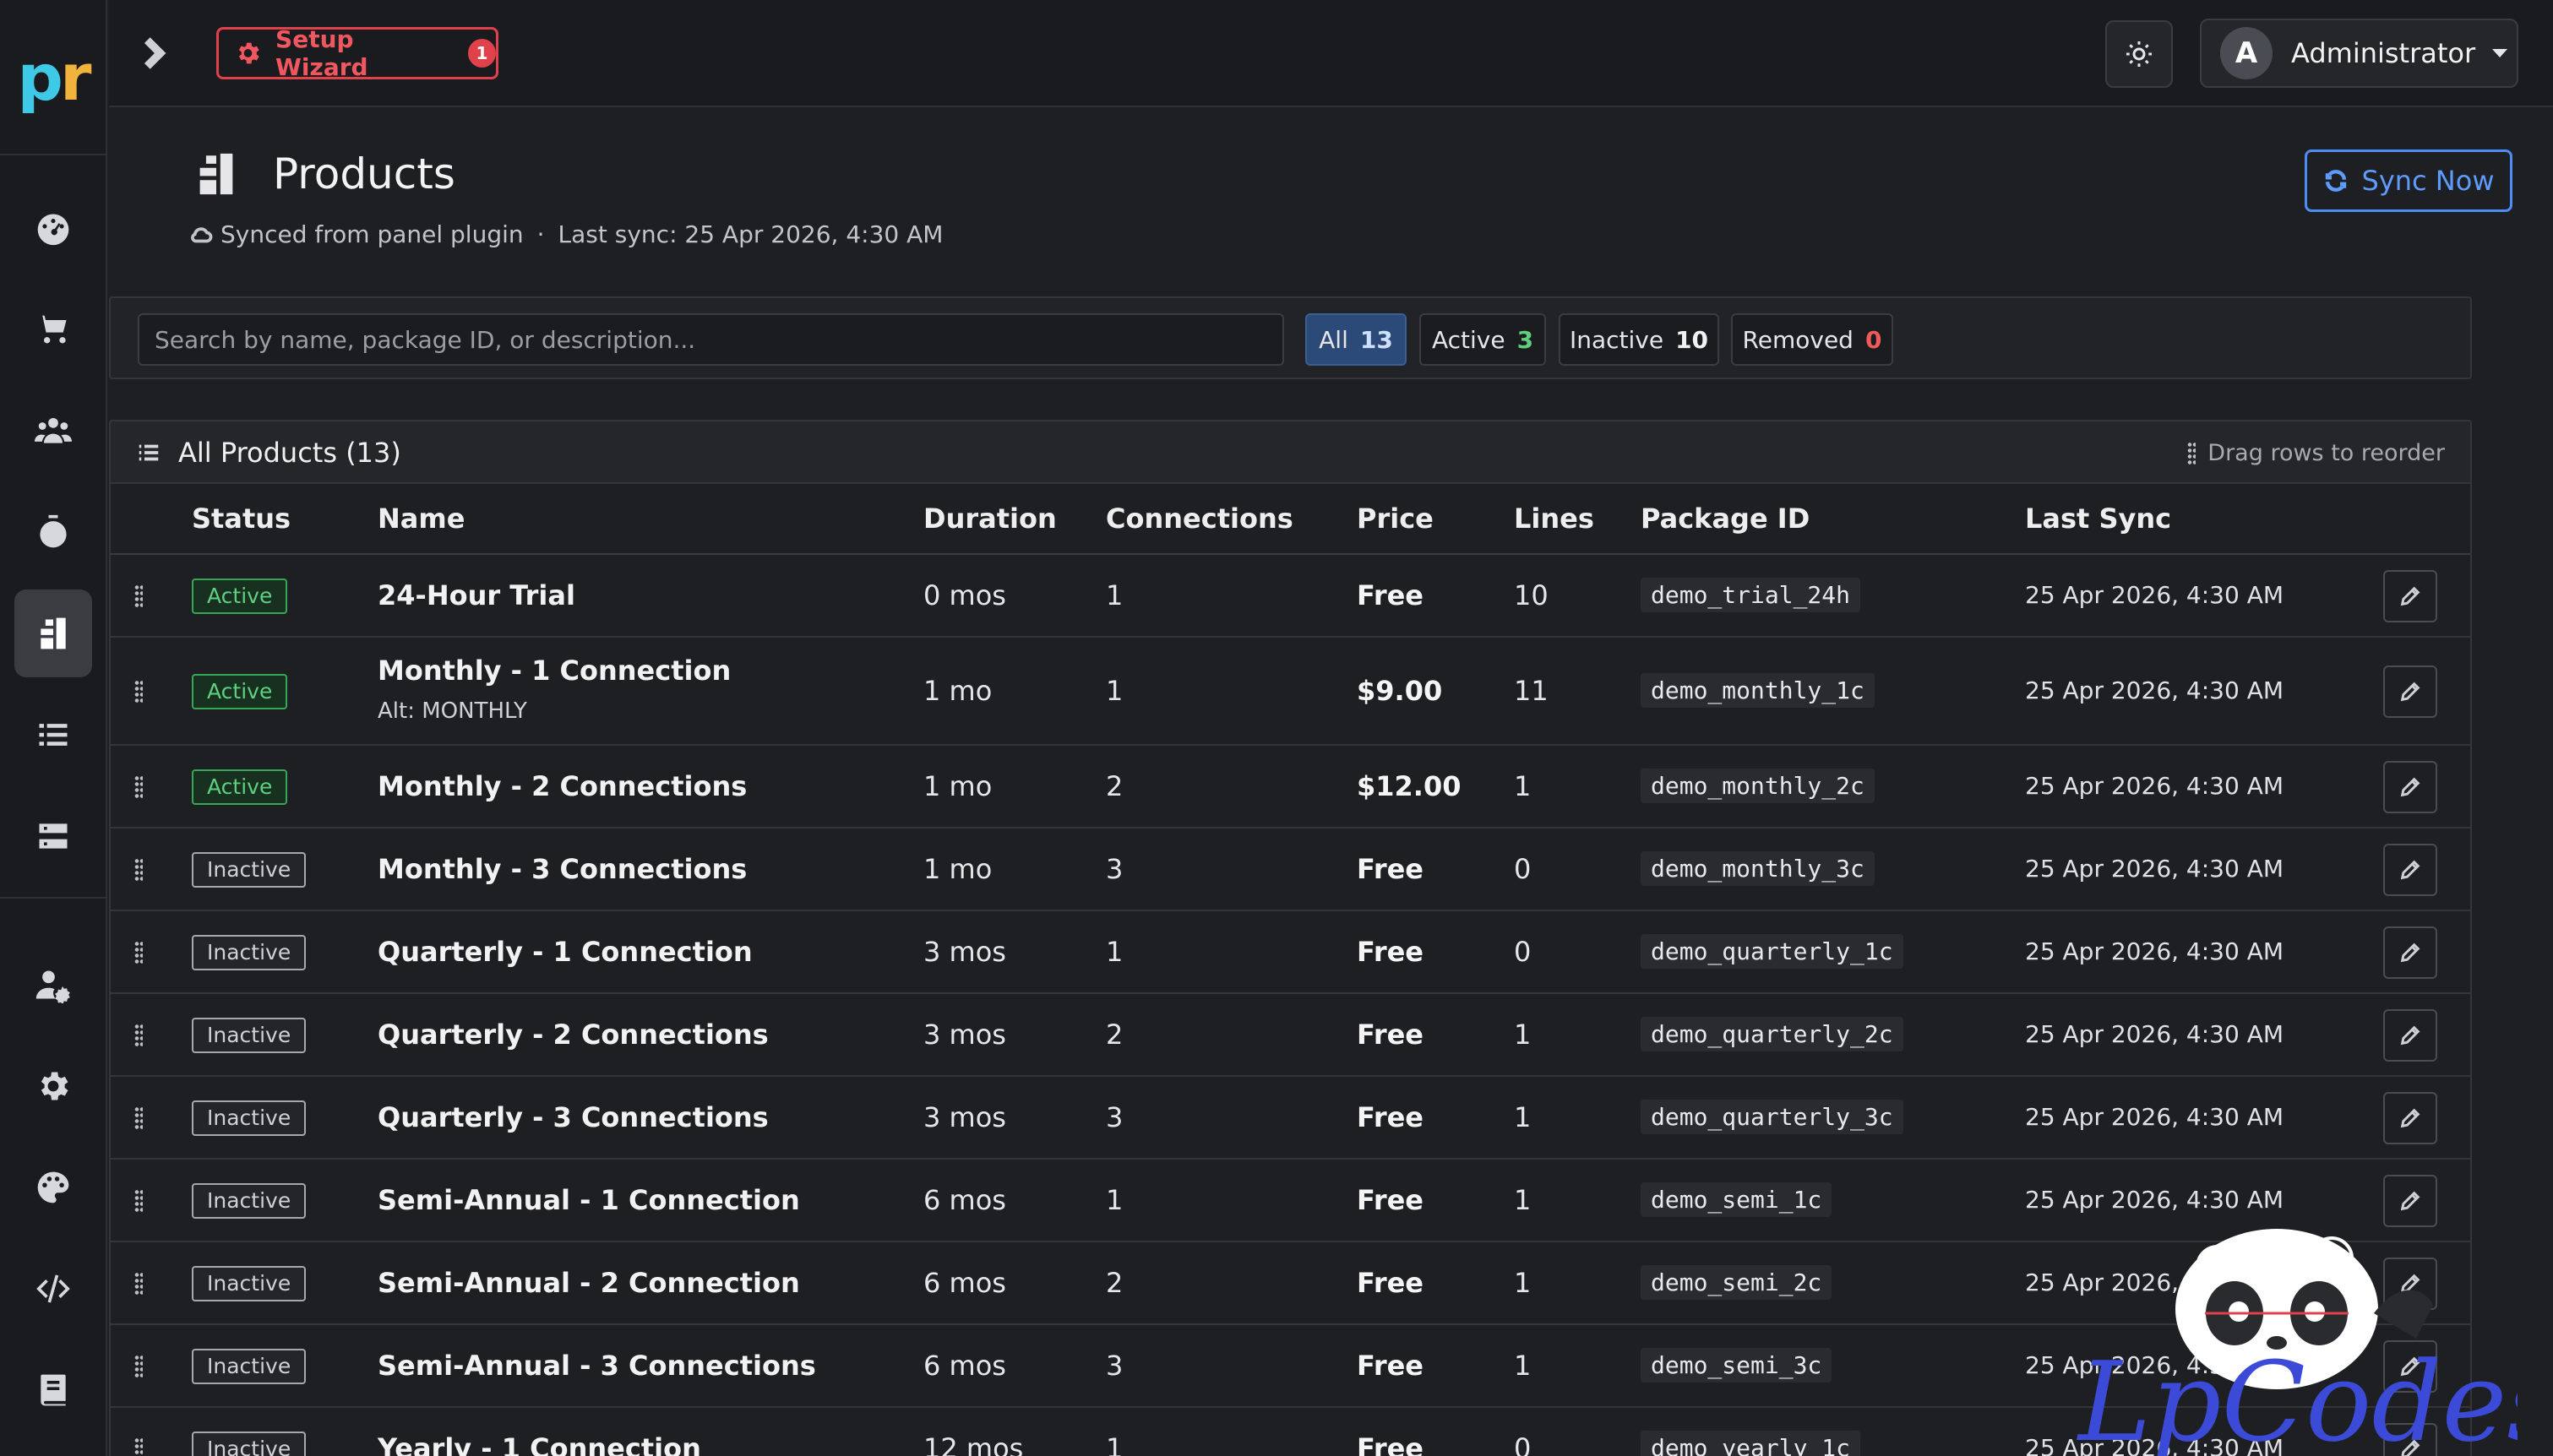  Describe the element at coordinates (1873, 340) in the screenshot. I see `filter-removed-count: 0` at that location.